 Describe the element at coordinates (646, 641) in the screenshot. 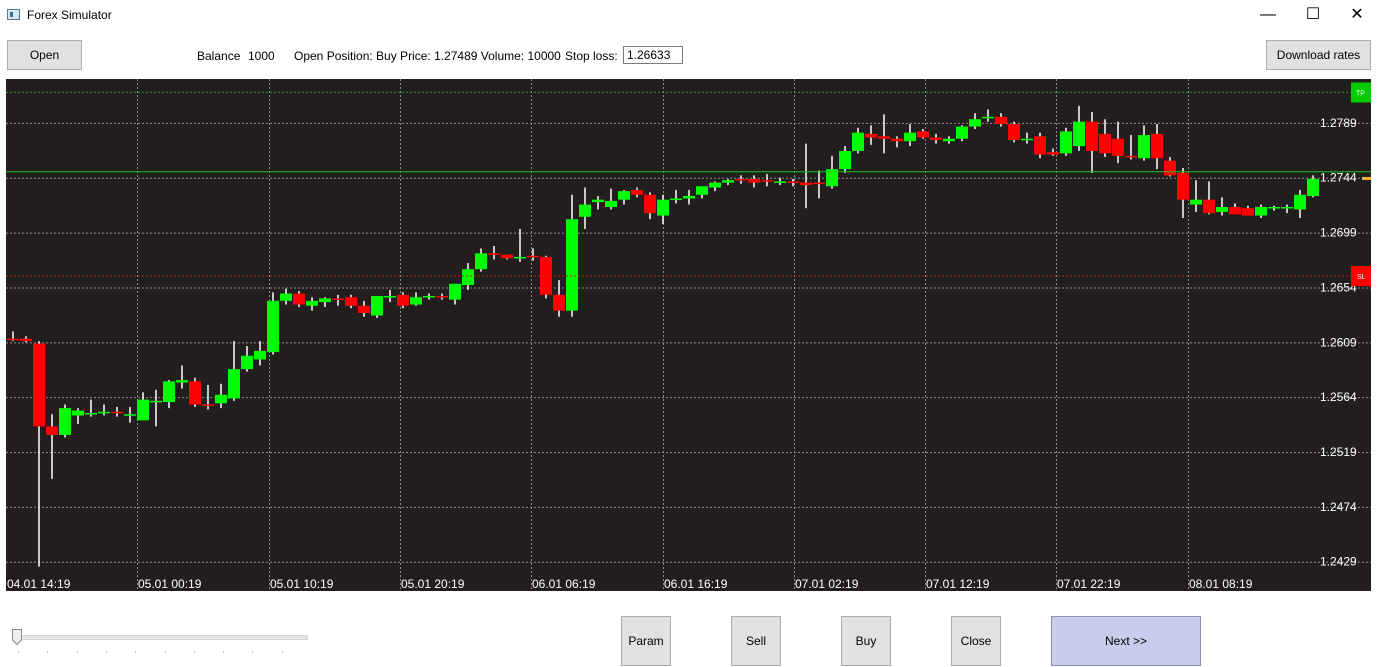

I see `param-button: Param` at that location.